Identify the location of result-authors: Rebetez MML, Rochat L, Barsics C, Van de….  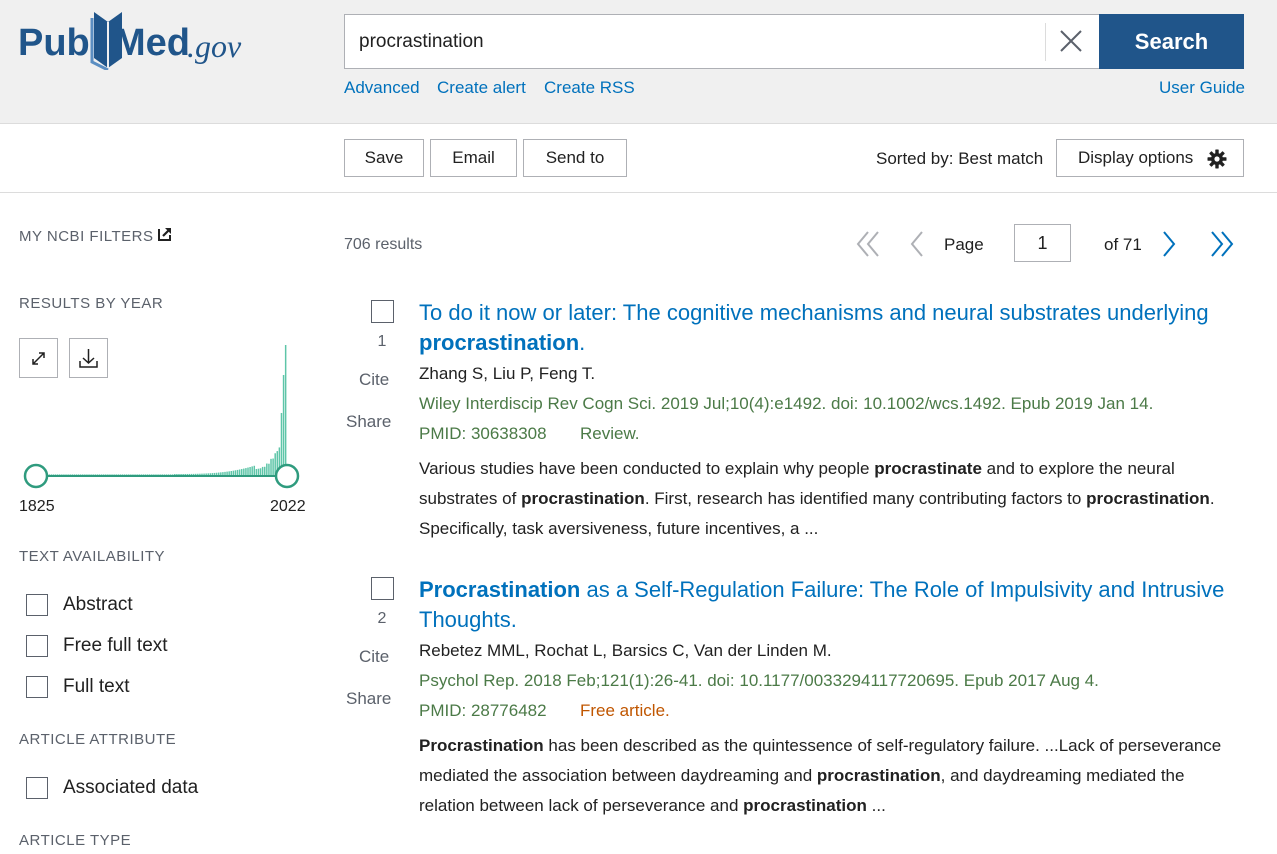
(625, 650).